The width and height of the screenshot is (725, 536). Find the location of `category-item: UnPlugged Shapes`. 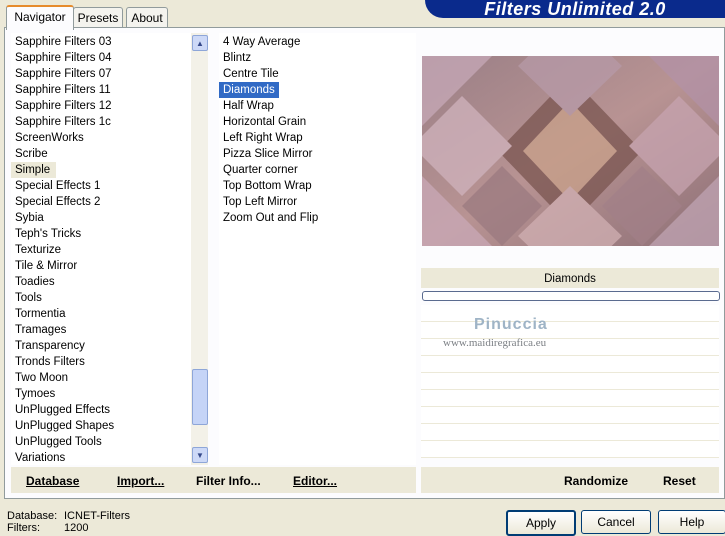

category-item: UnPlugged Shapes is located at coordinates (109, 426).